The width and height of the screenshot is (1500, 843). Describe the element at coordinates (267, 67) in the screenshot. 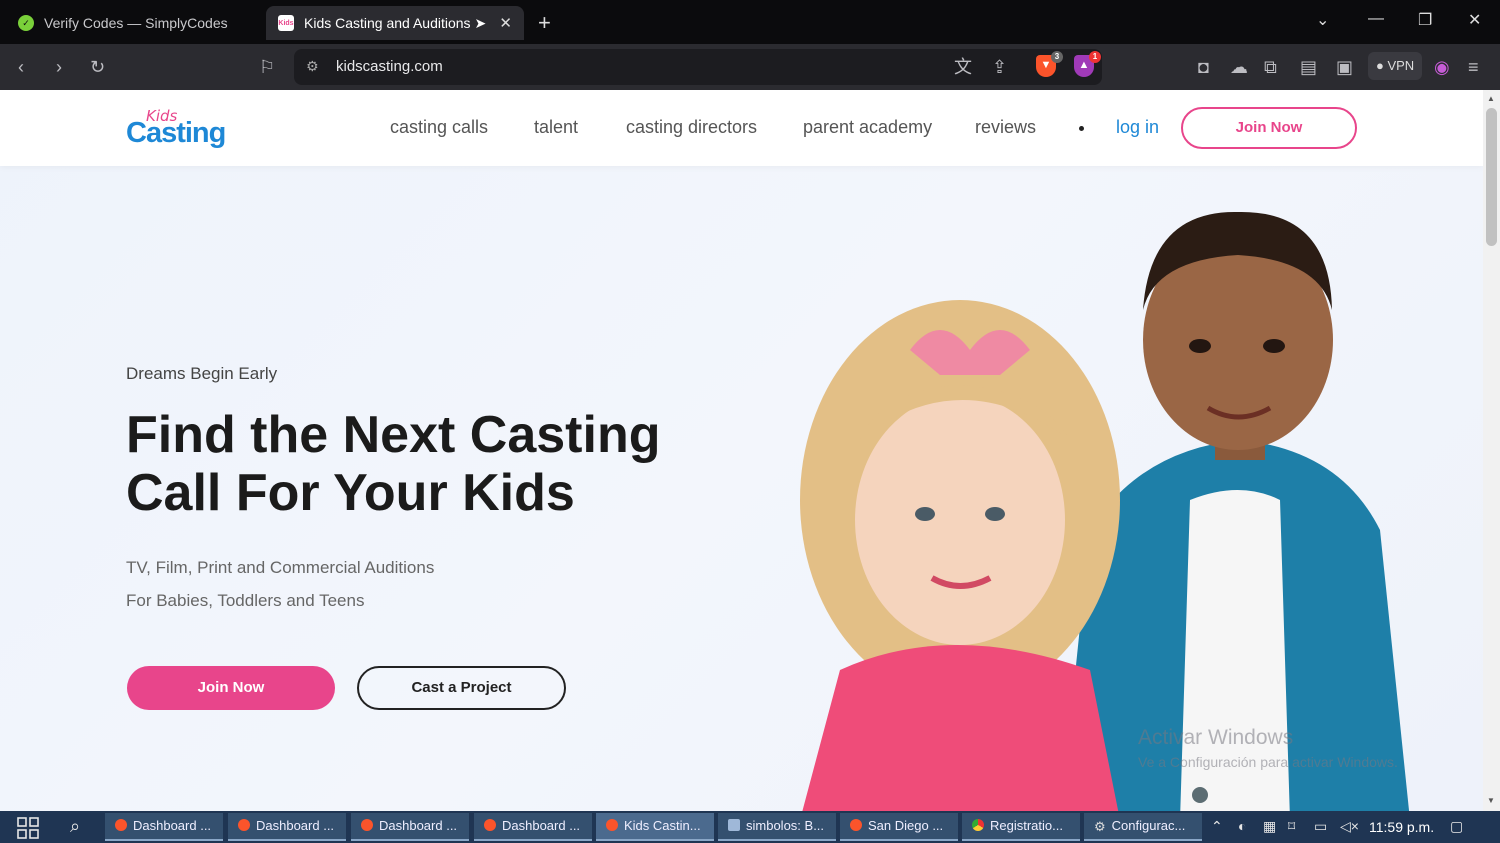

I see `bookmark-icon: ⚐` at that location.